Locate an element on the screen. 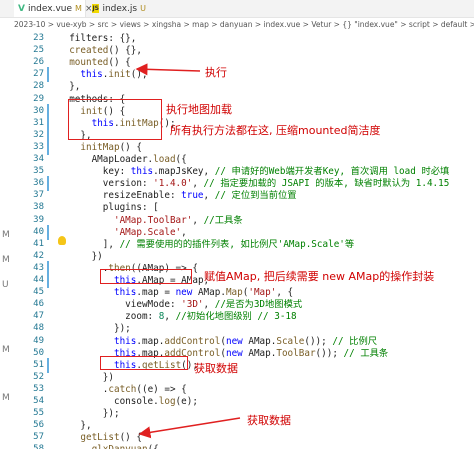  arrow-to-init-call is located at coordinates (168, 69).